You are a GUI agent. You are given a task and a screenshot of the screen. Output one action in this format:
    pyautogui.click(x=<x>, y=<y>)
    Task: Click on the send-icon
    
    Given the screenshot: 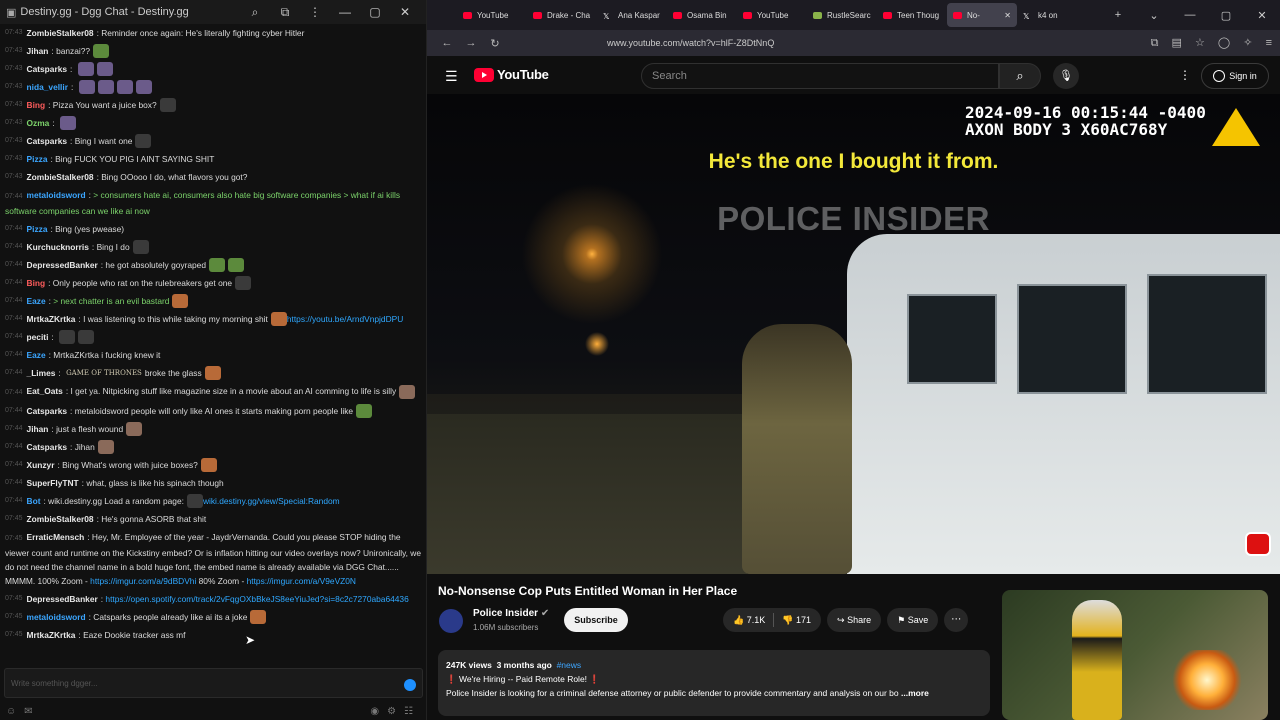 What is the action you would take?
    pyautogui.click(x=410, y=685)
    